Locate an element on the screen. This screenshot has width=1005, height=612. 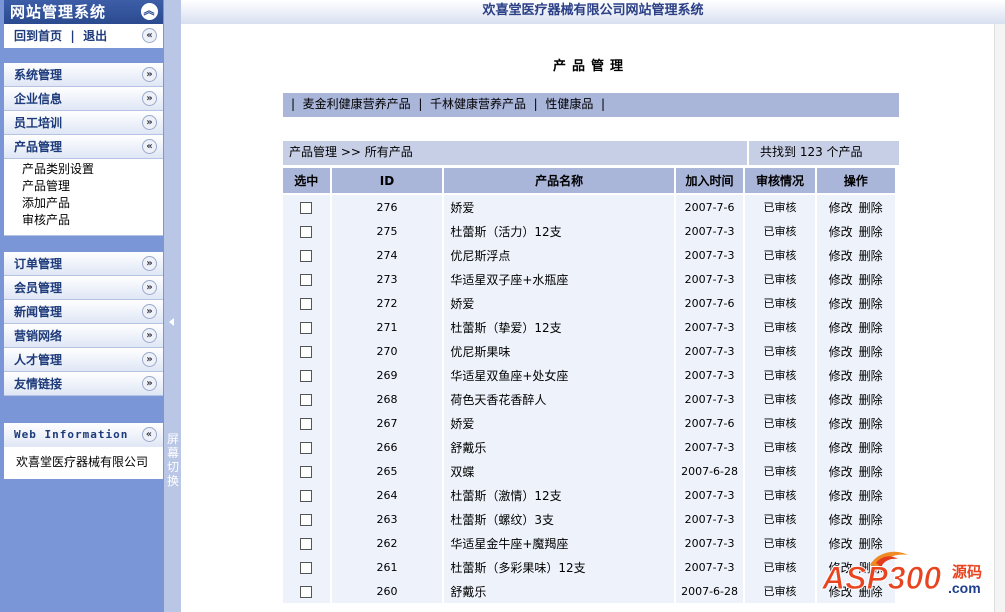
collapse-arrow-icon is located at coordinates (171, 322).